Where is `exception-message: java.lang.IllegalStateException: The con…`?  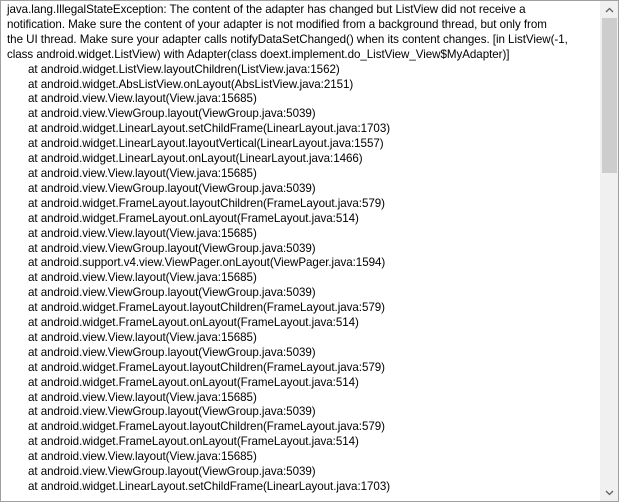
exception-message: java.lang.IllegalStateException: The con… is located at coordinates (301, 33).